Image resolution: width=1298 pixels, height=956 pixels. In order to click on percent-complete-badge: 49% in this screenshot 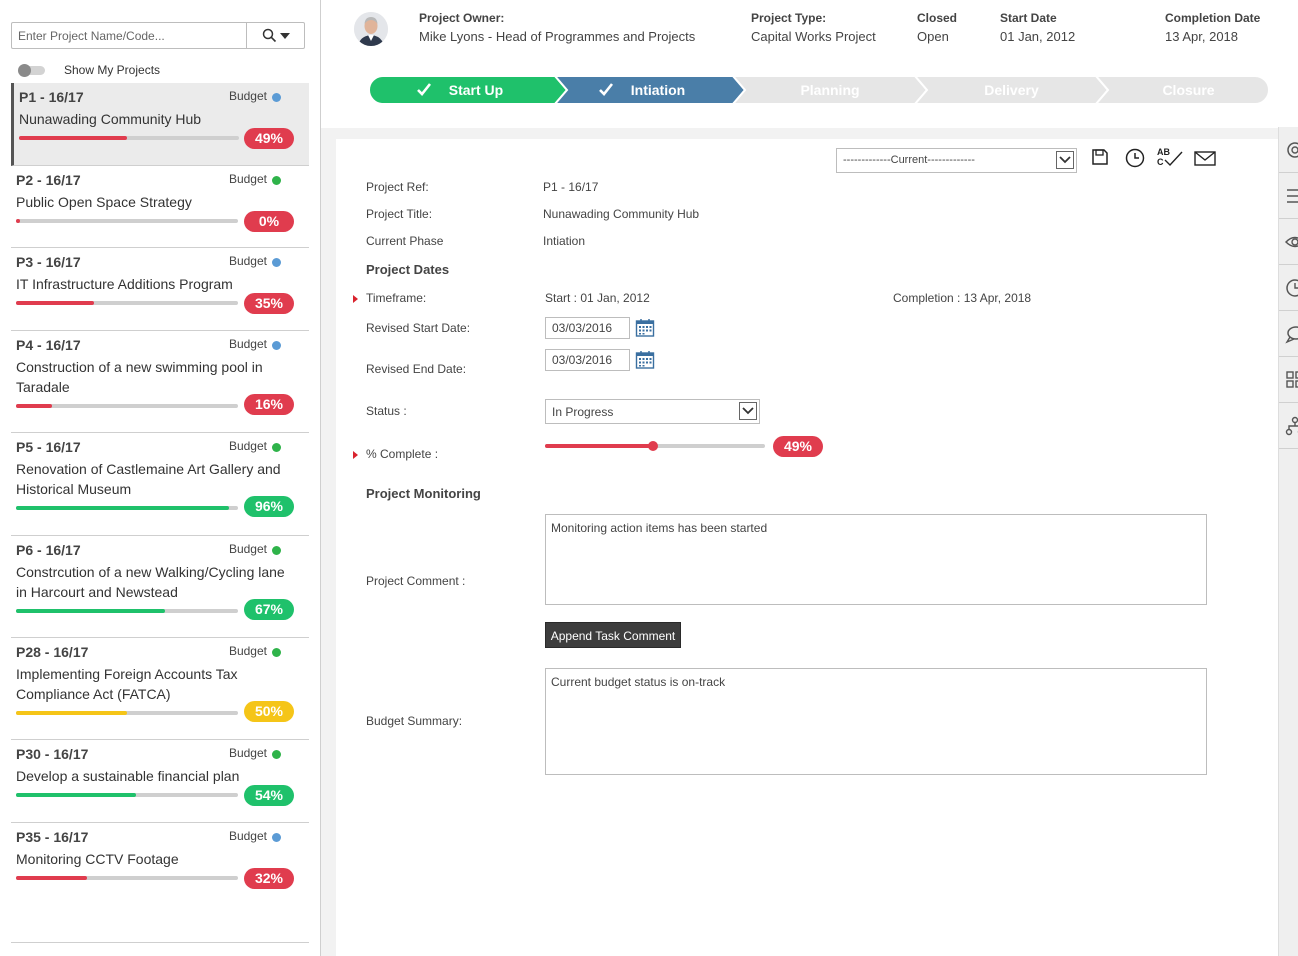, I will do `click(798, 446)`.